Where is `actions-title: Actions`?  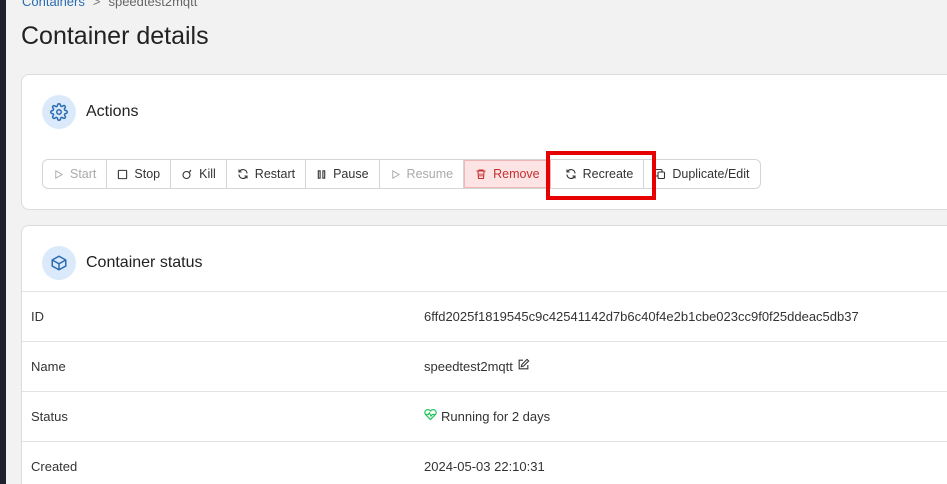 actions-title: Actions is located at coordinates (112, 111).